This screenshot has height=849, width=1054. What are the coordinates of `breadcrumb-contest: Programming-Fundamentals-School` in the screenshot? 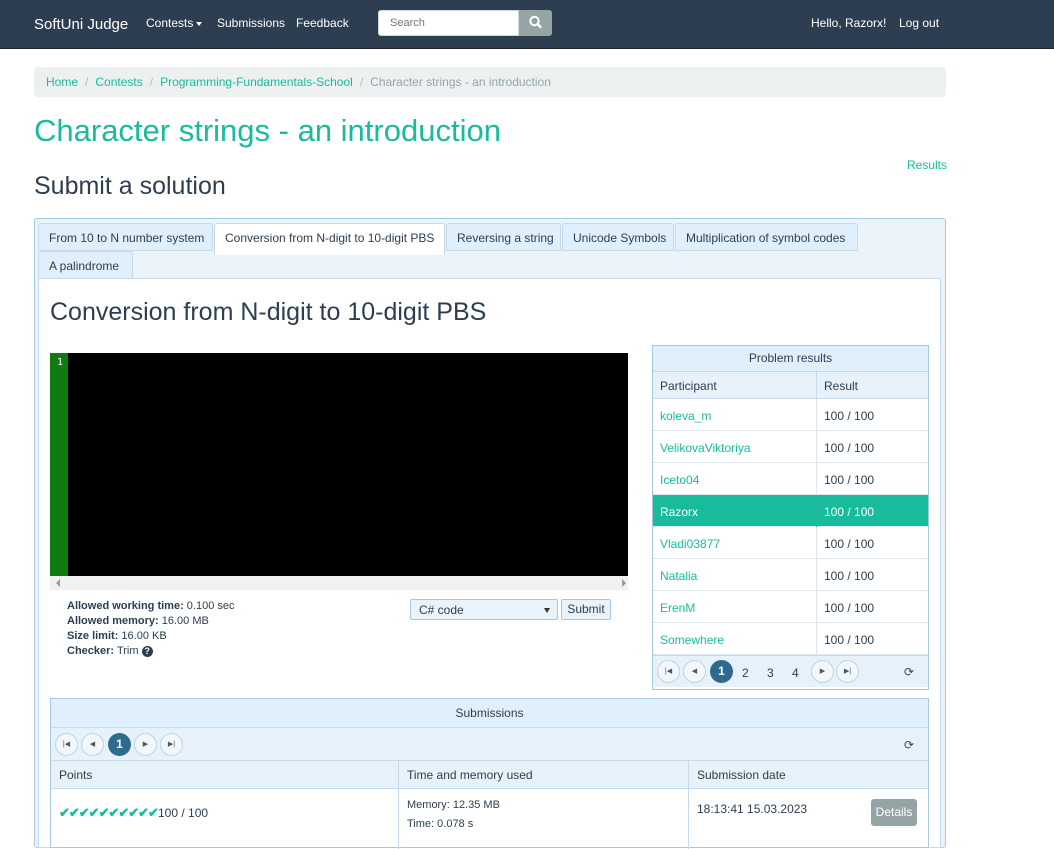 It's located at (256, 82).